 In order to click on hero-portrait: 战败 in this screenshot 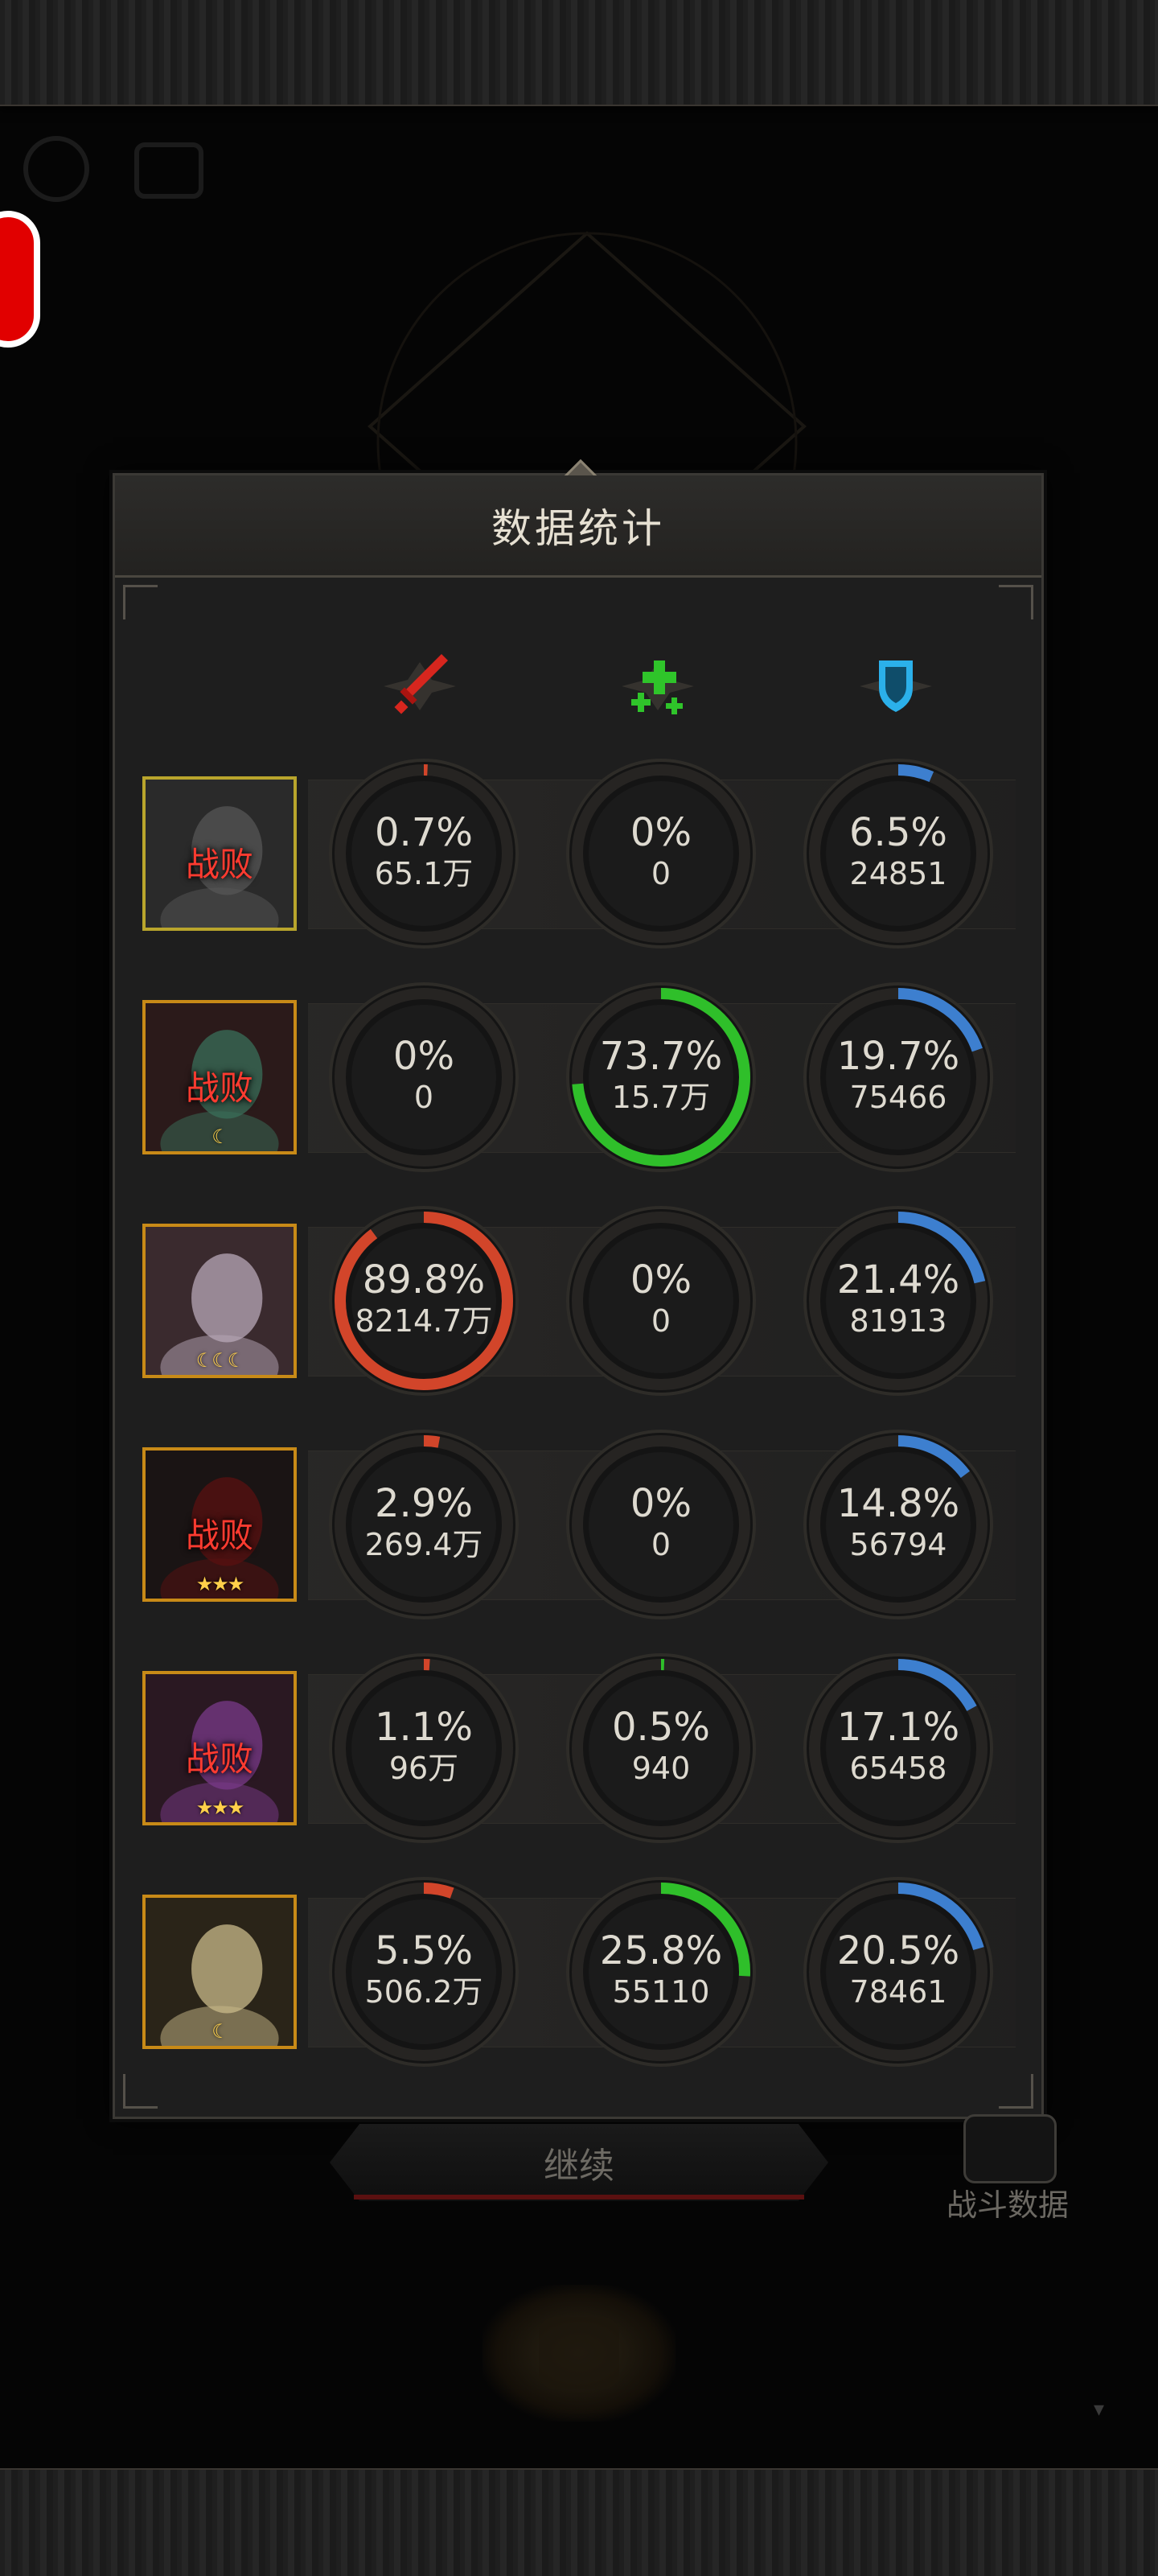, I will do `click(219, 853)`.